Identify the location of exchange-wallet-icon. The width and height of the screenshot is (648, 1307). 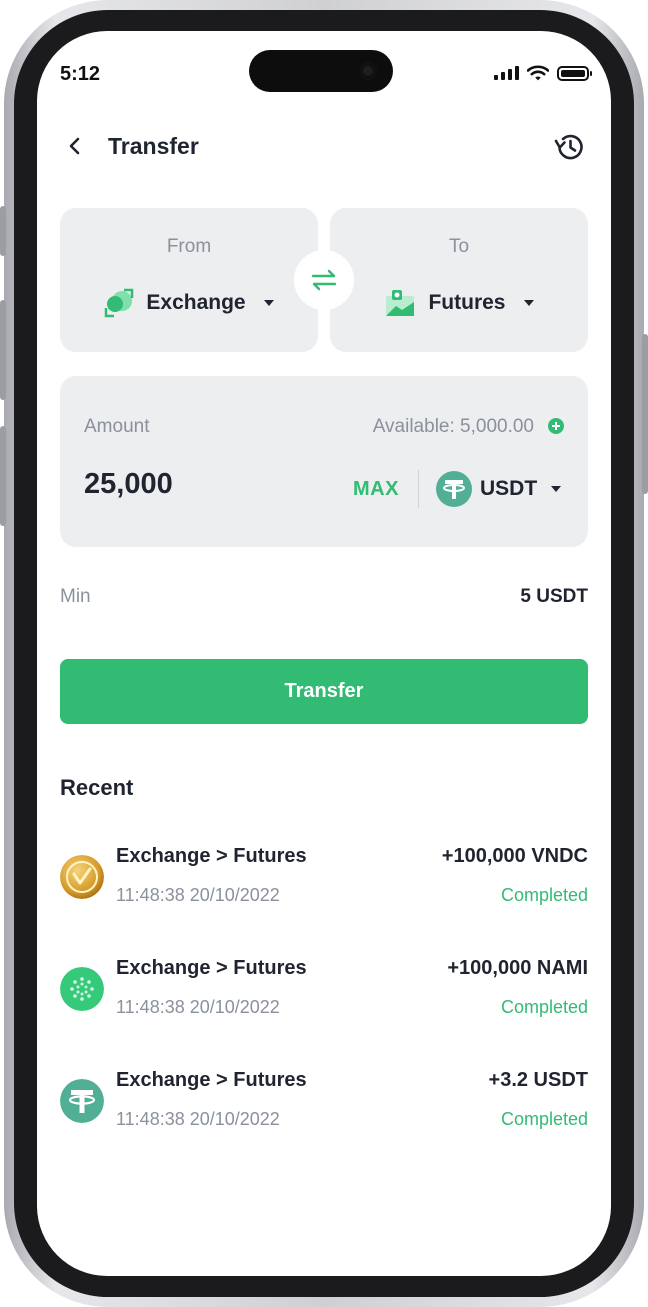
(119, 303).